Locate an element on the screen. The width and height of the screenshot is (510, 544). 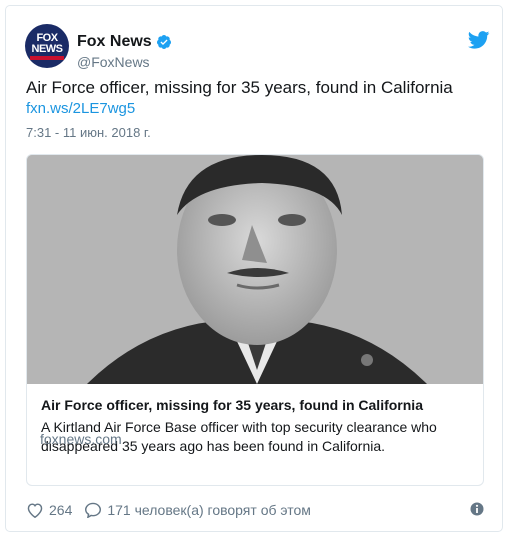
reply-button: 171 человек(а) говорят об этом is located at coordinates (197, 510).